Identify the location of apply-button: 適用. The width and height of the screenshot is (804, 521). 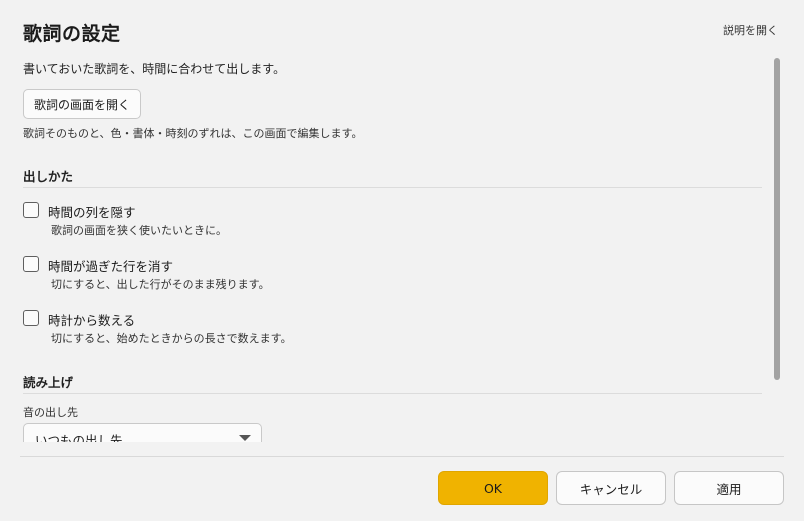
(729, 488).